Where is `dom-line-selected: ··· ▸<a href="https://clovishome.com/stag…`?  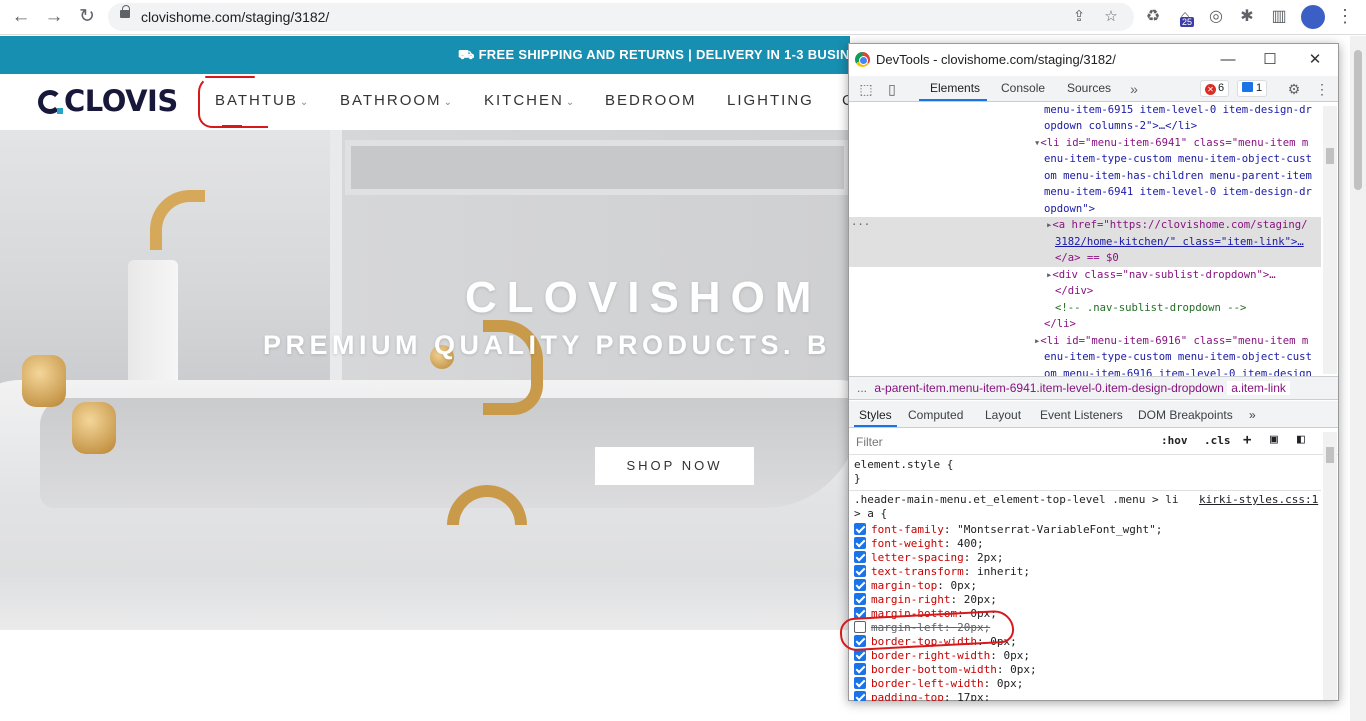 dom-line-selected: ··· ▸<a href="https://clovishome.com/stag… is located at coordinates (1085, 233).